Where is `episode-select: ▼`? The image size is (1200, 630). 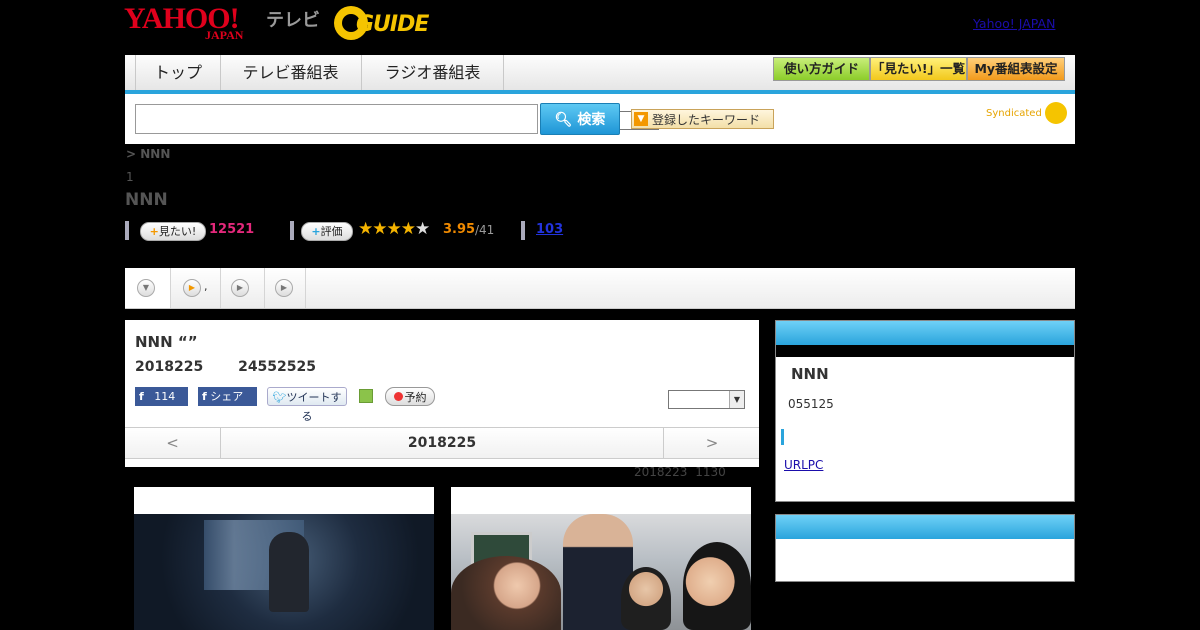
episode-select: ▼ is located at coordinates (706, 399).